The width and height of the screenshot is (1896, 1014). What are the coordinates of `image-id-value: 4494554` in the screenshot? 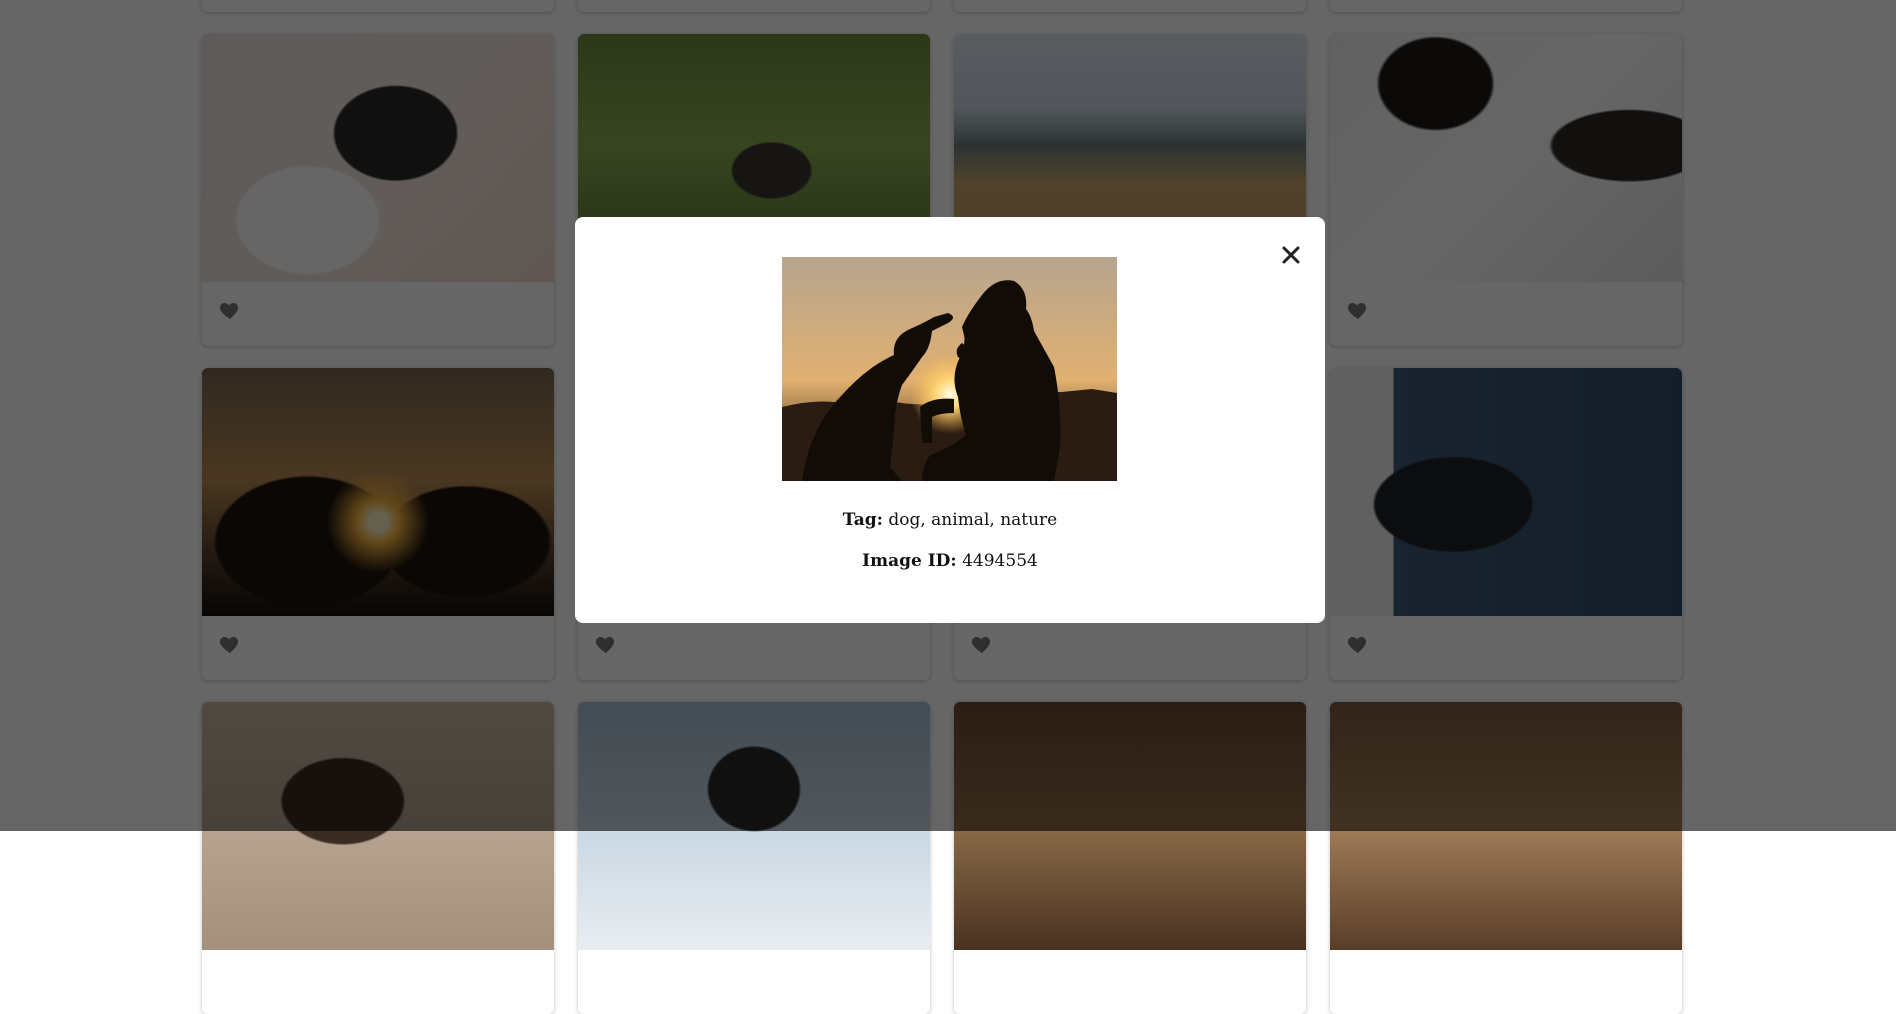 It's located at (1000, 561).